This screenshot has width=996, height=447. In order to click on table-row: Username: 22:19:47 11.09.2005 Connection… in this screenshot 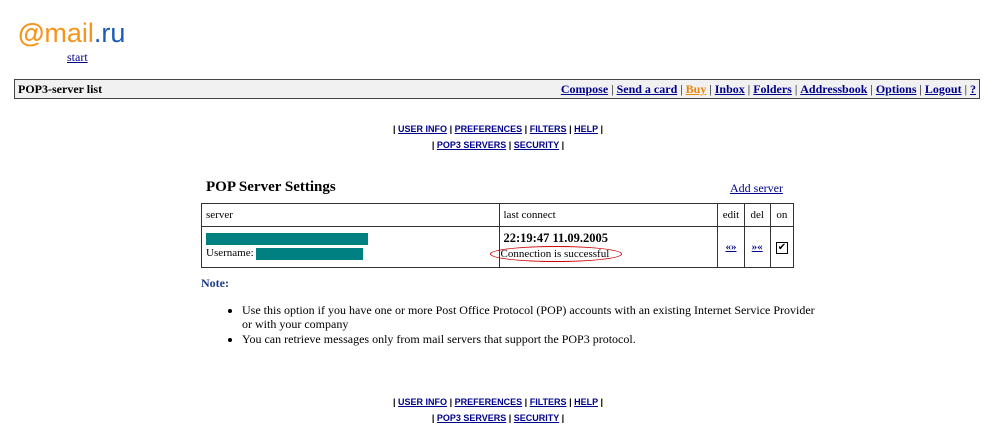, I will do `click(498, 247)`.